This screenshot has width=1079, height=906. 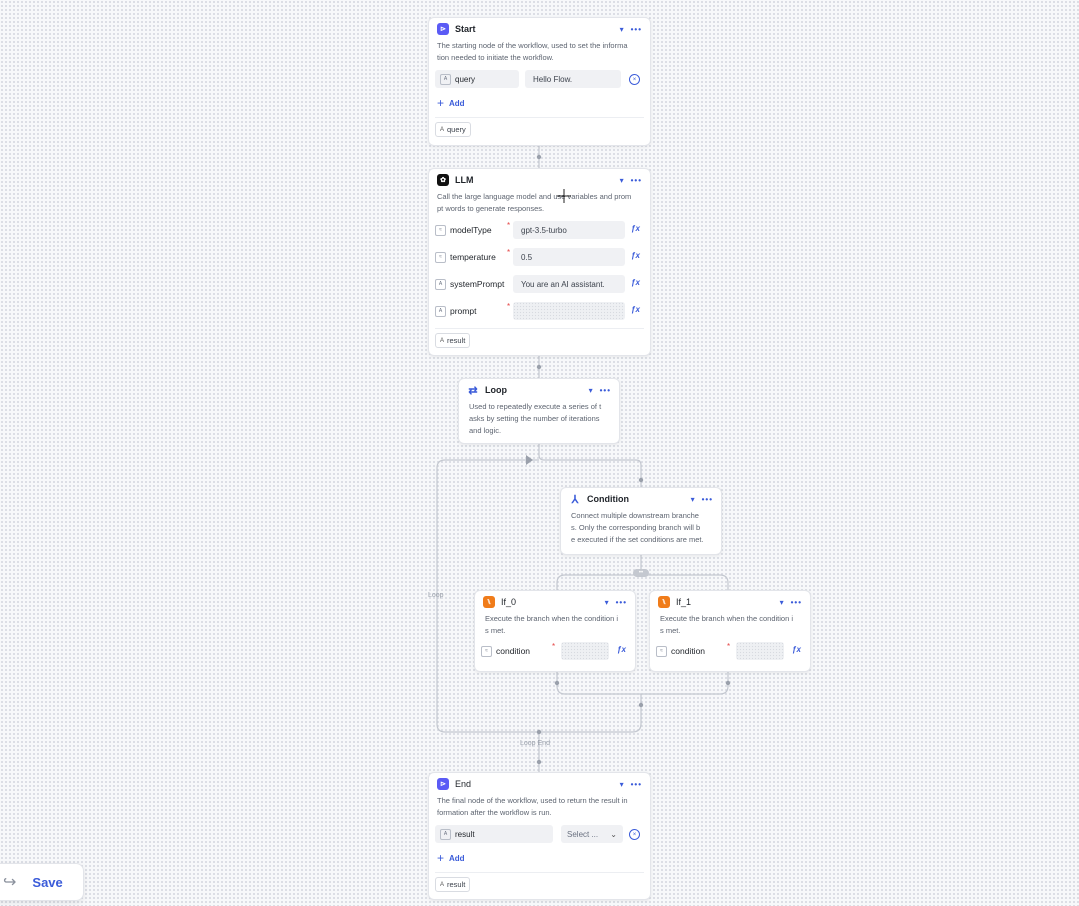 I want to click on llm-param-row: ≈ temperature * 0.5 ƒx, so click(x=539, y=257).